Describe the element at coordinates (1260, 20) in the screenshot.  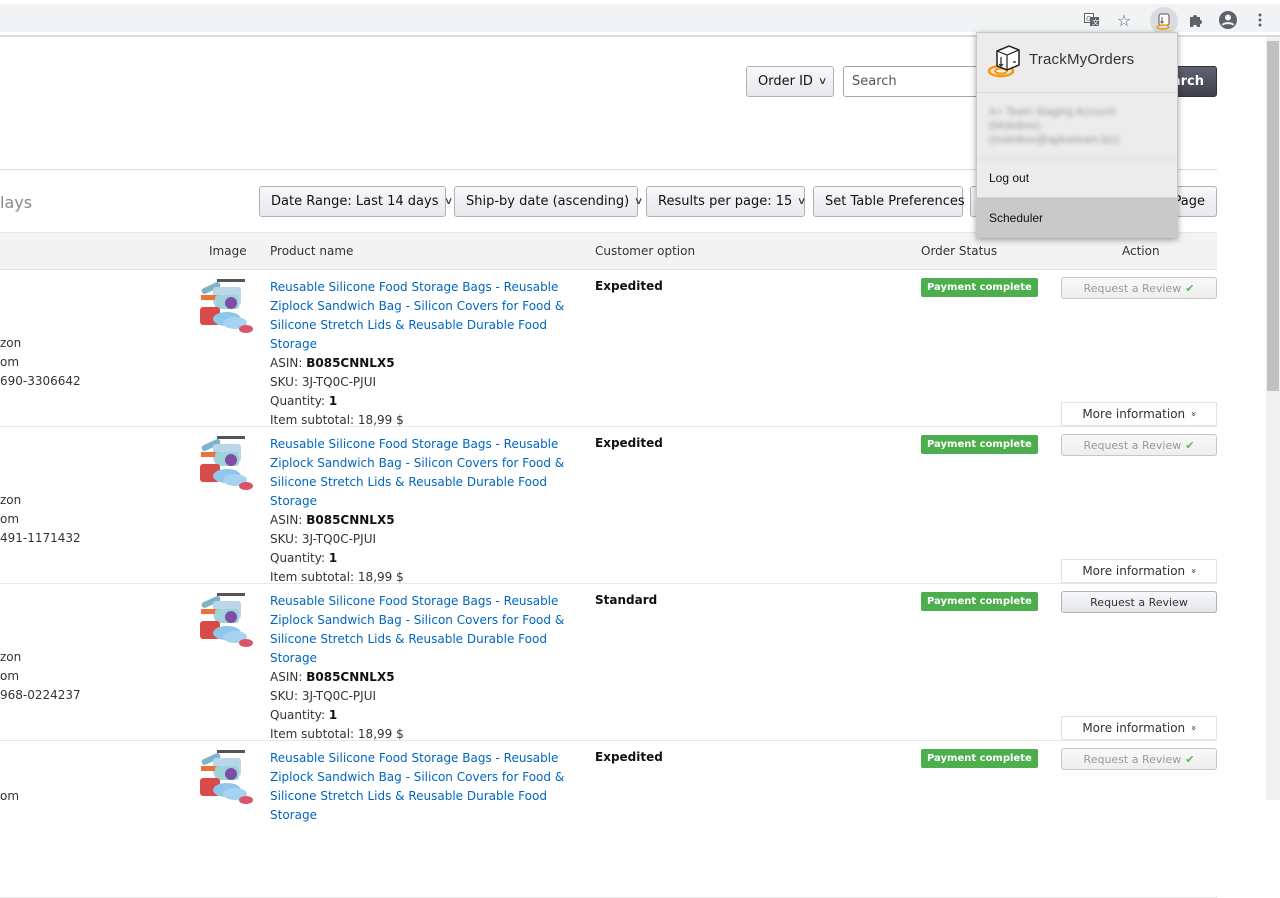
I see `kebab-menu-icon` at that location.